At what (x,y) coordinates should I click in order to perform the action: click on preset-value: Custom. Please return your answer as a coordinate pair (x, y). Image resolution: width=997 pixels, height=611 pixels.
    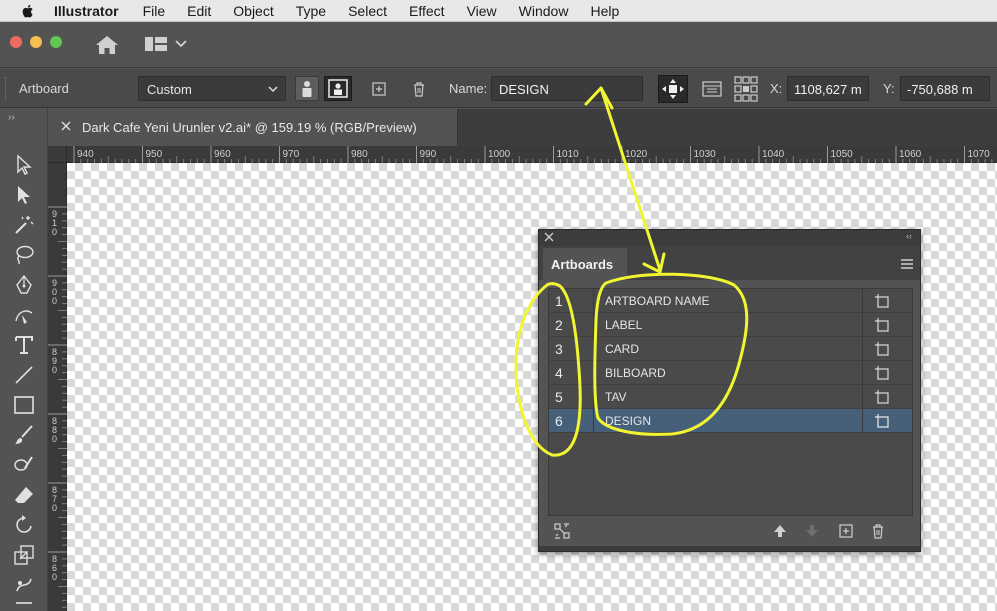
    Looking at the image, I should click on (169, 89).